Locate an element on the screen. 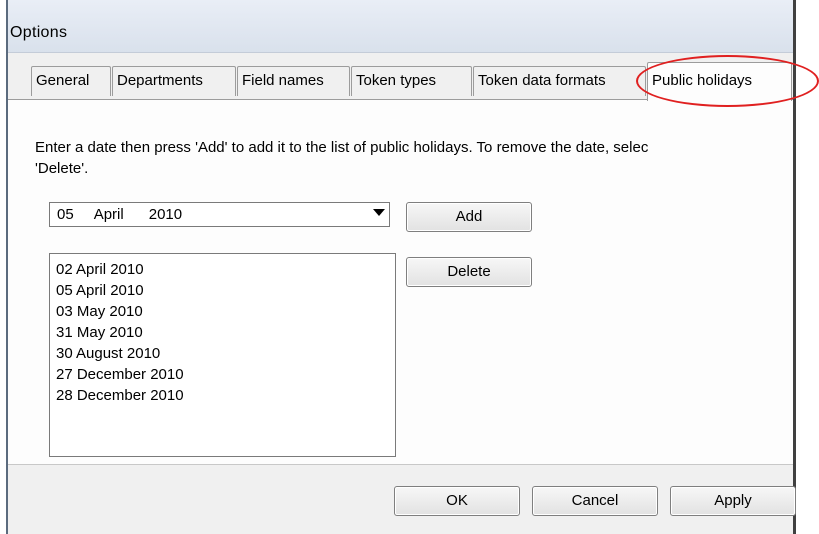 This screenshot has width=819, height=534. tab-token-data-formats-label: Token data formats is located at coordinates (542, 80).